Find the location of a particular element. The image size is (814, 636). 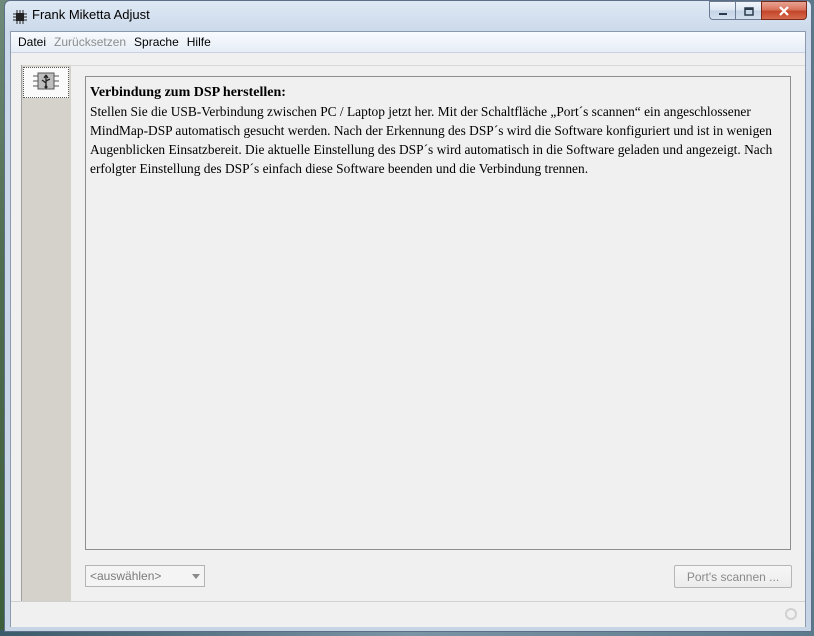

status-bar is located at coordinates (408, 614).